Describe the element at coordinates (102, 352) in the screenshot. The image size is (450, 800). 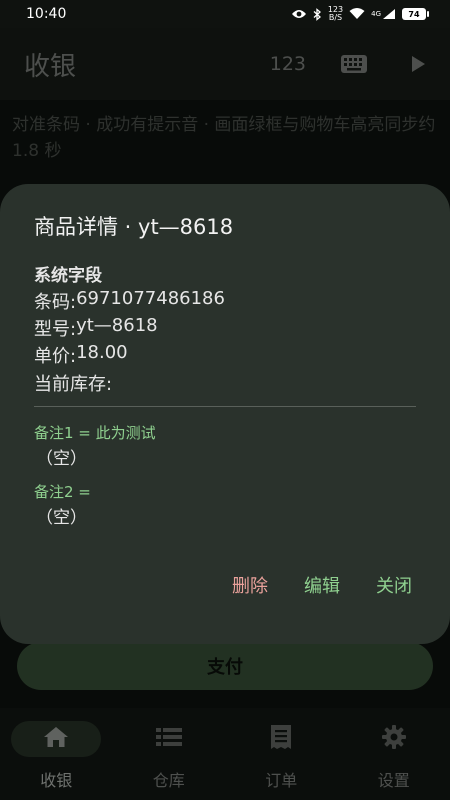
I see `field-value: 18.00` at that location.